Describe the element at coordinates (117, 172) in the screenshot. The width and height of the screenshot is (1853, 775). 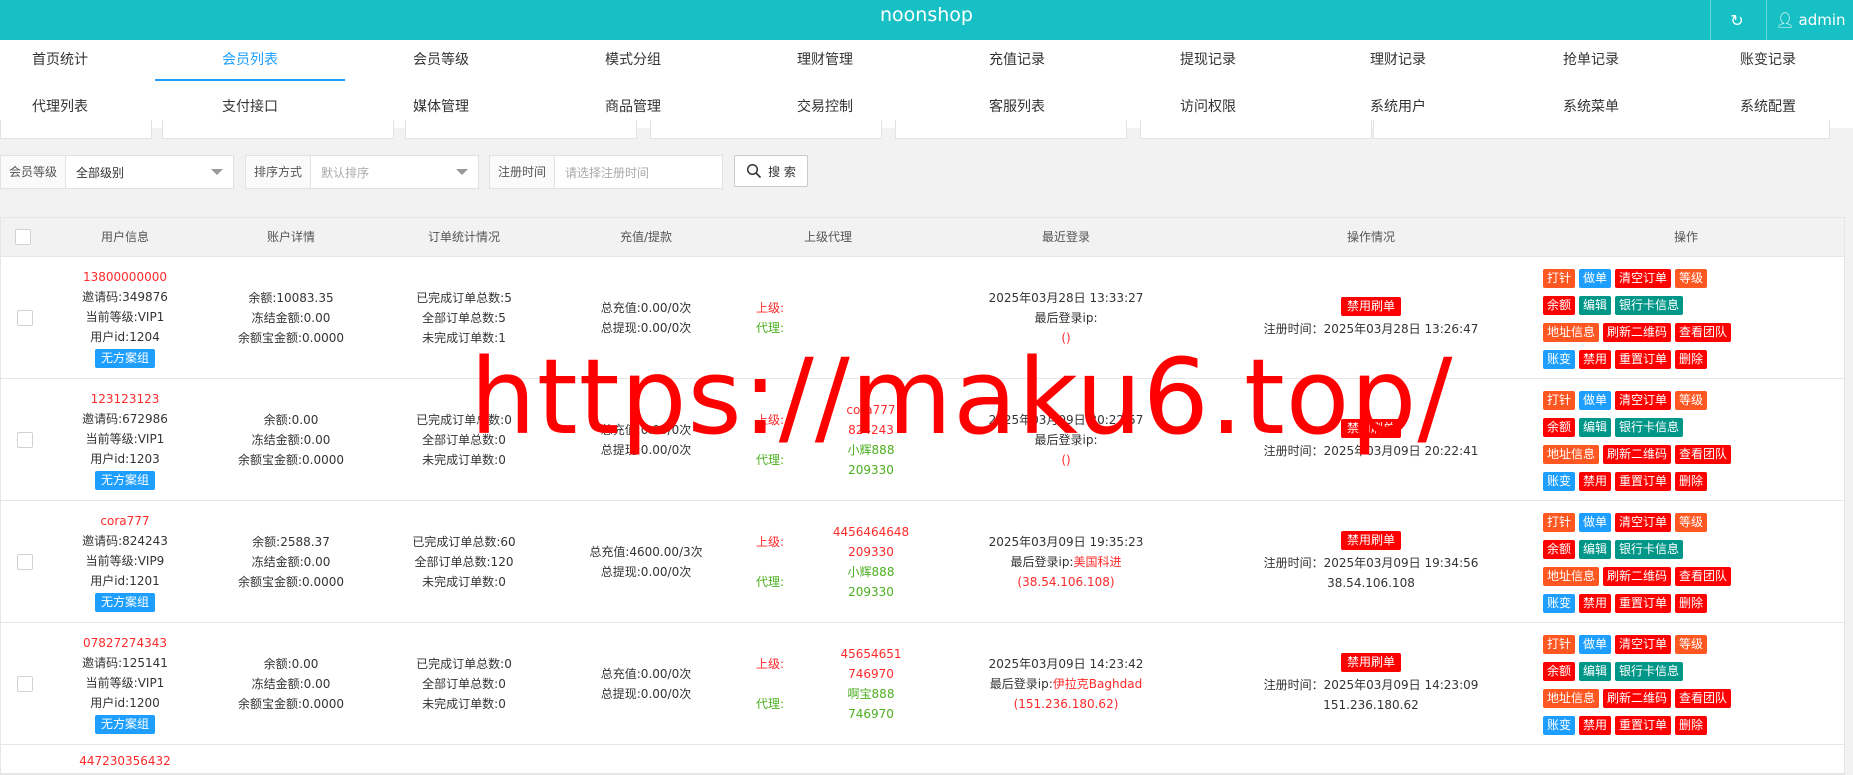
I see `level-select: 会员等级 全部级别` at that location.